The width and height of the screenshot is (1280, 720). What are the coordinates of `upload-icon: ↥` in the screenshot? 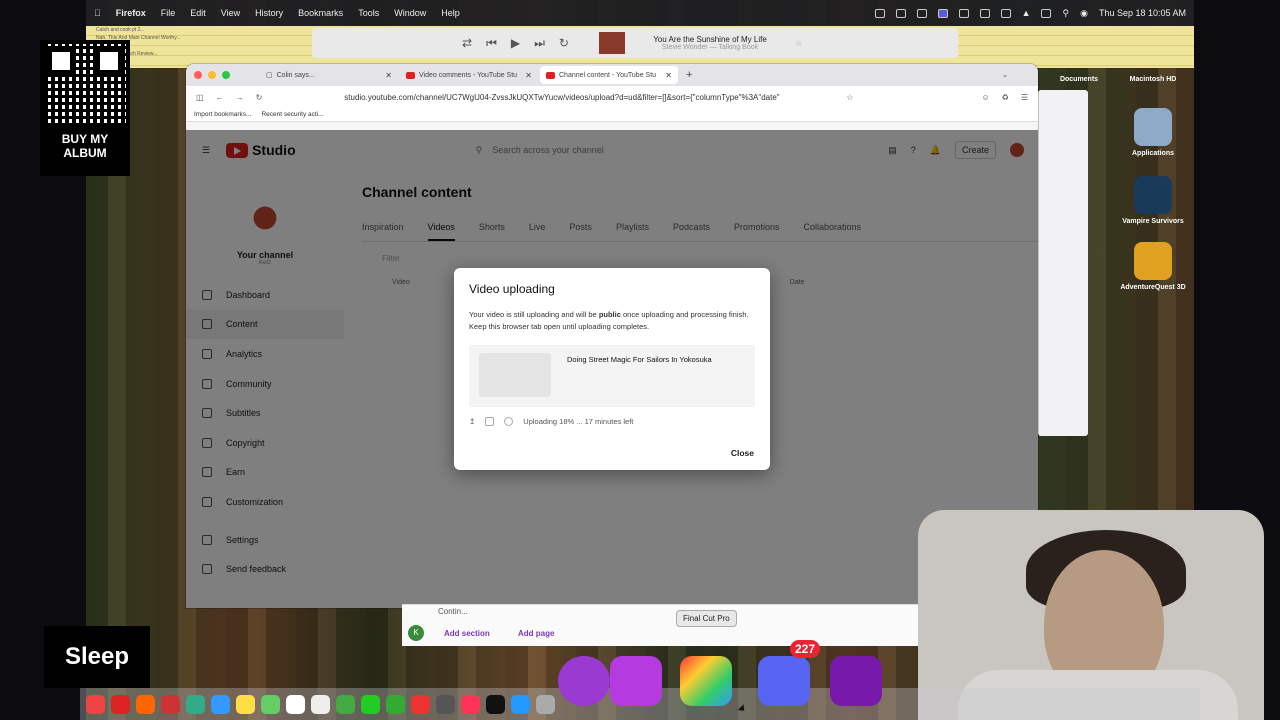 It's located at (472, 421).